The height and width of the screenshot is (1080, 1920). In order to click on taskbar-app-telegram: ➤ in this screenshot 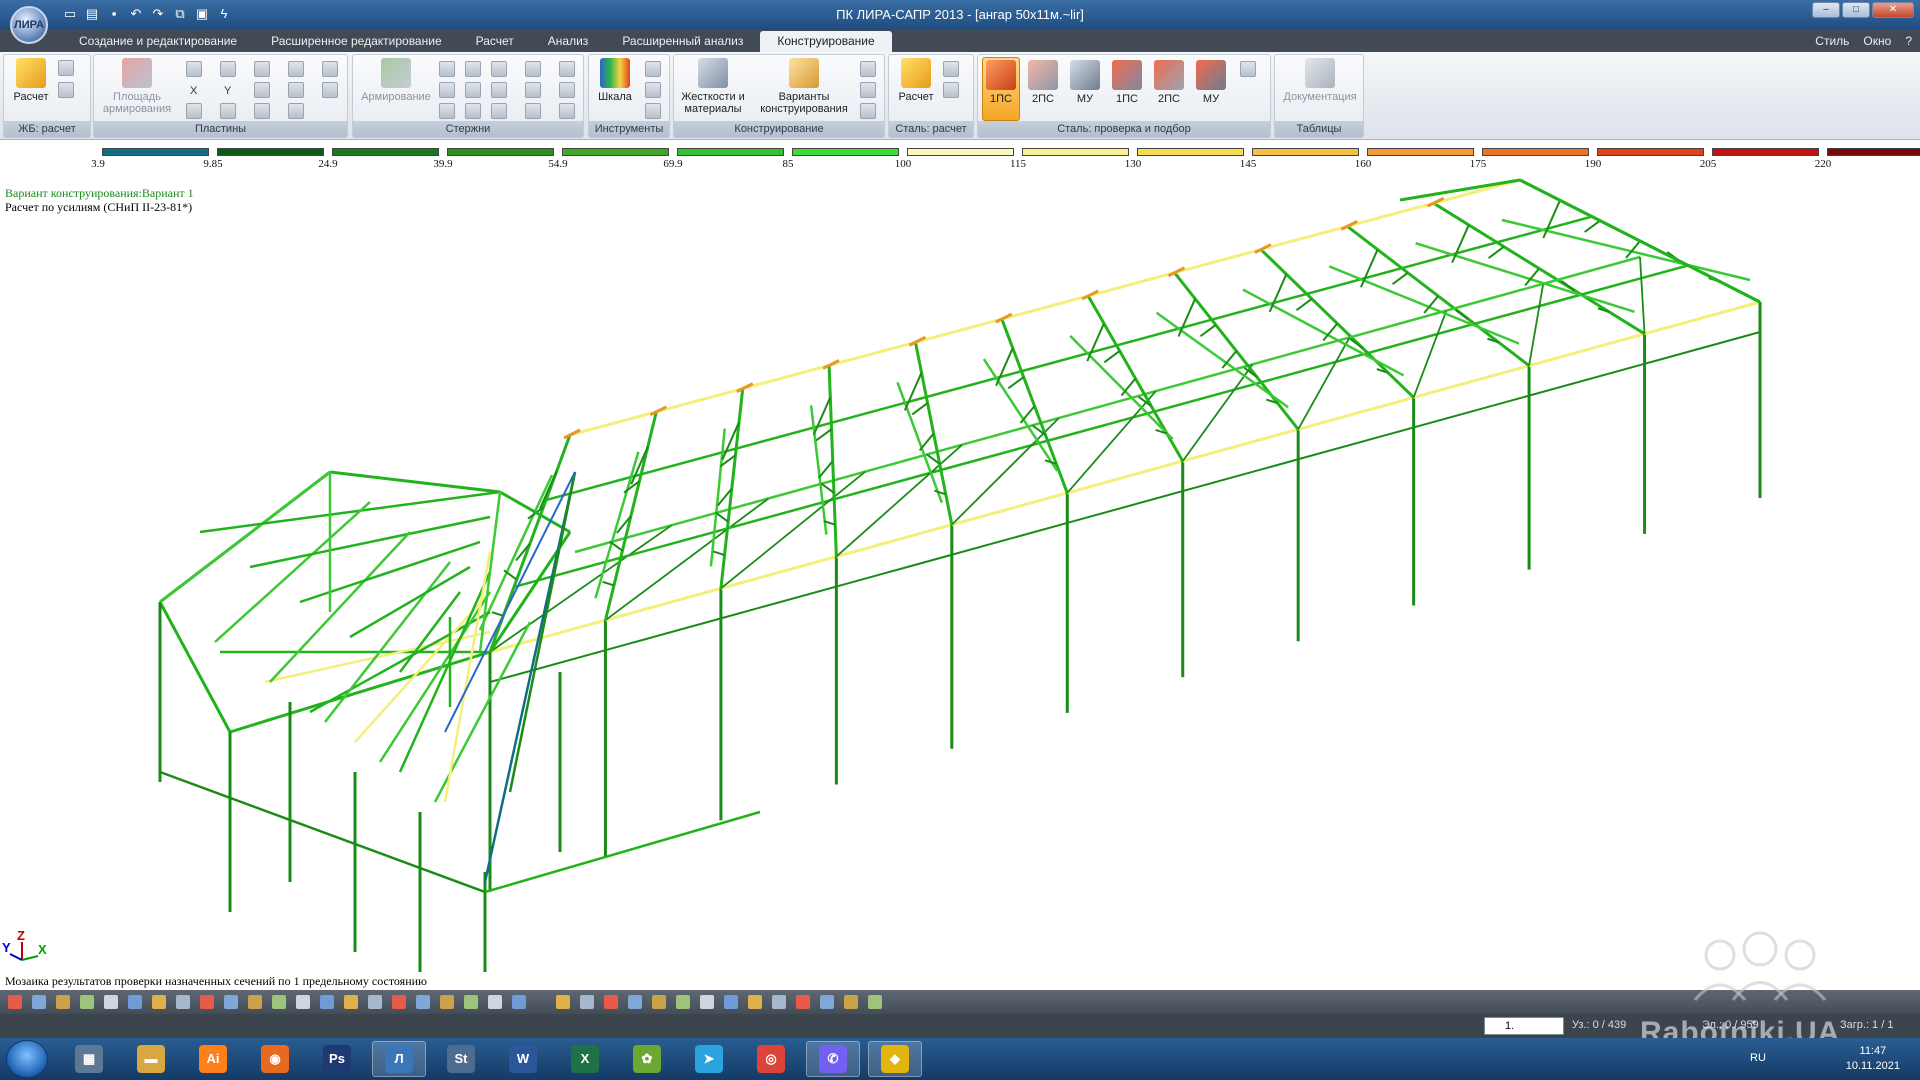, I will do `click(709, 1059)`.